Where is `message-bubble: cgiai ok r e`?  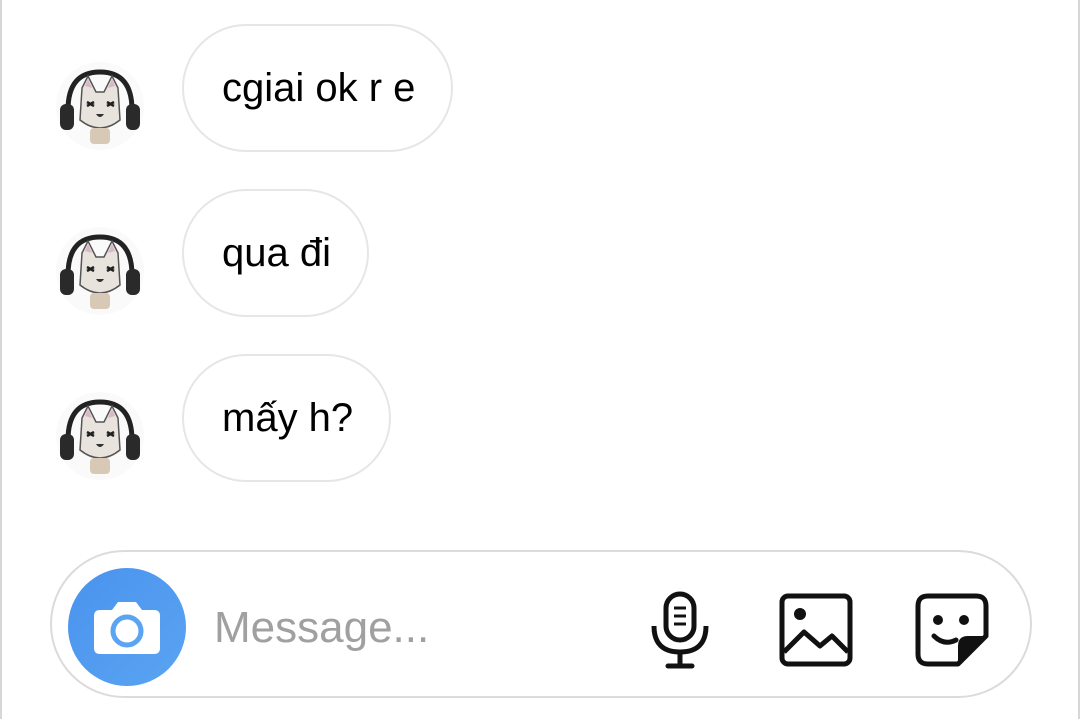
message-bubble: cgiai ok r e is located at coordinates (318, 88).